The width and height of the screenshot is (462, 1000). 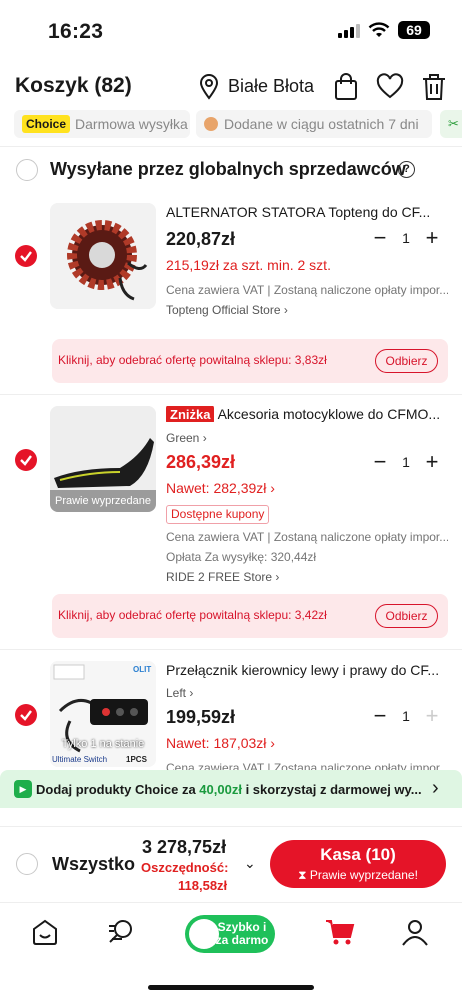 I want to click on chip-label: Darmowa wysyłka, so click(x=131, y=124).